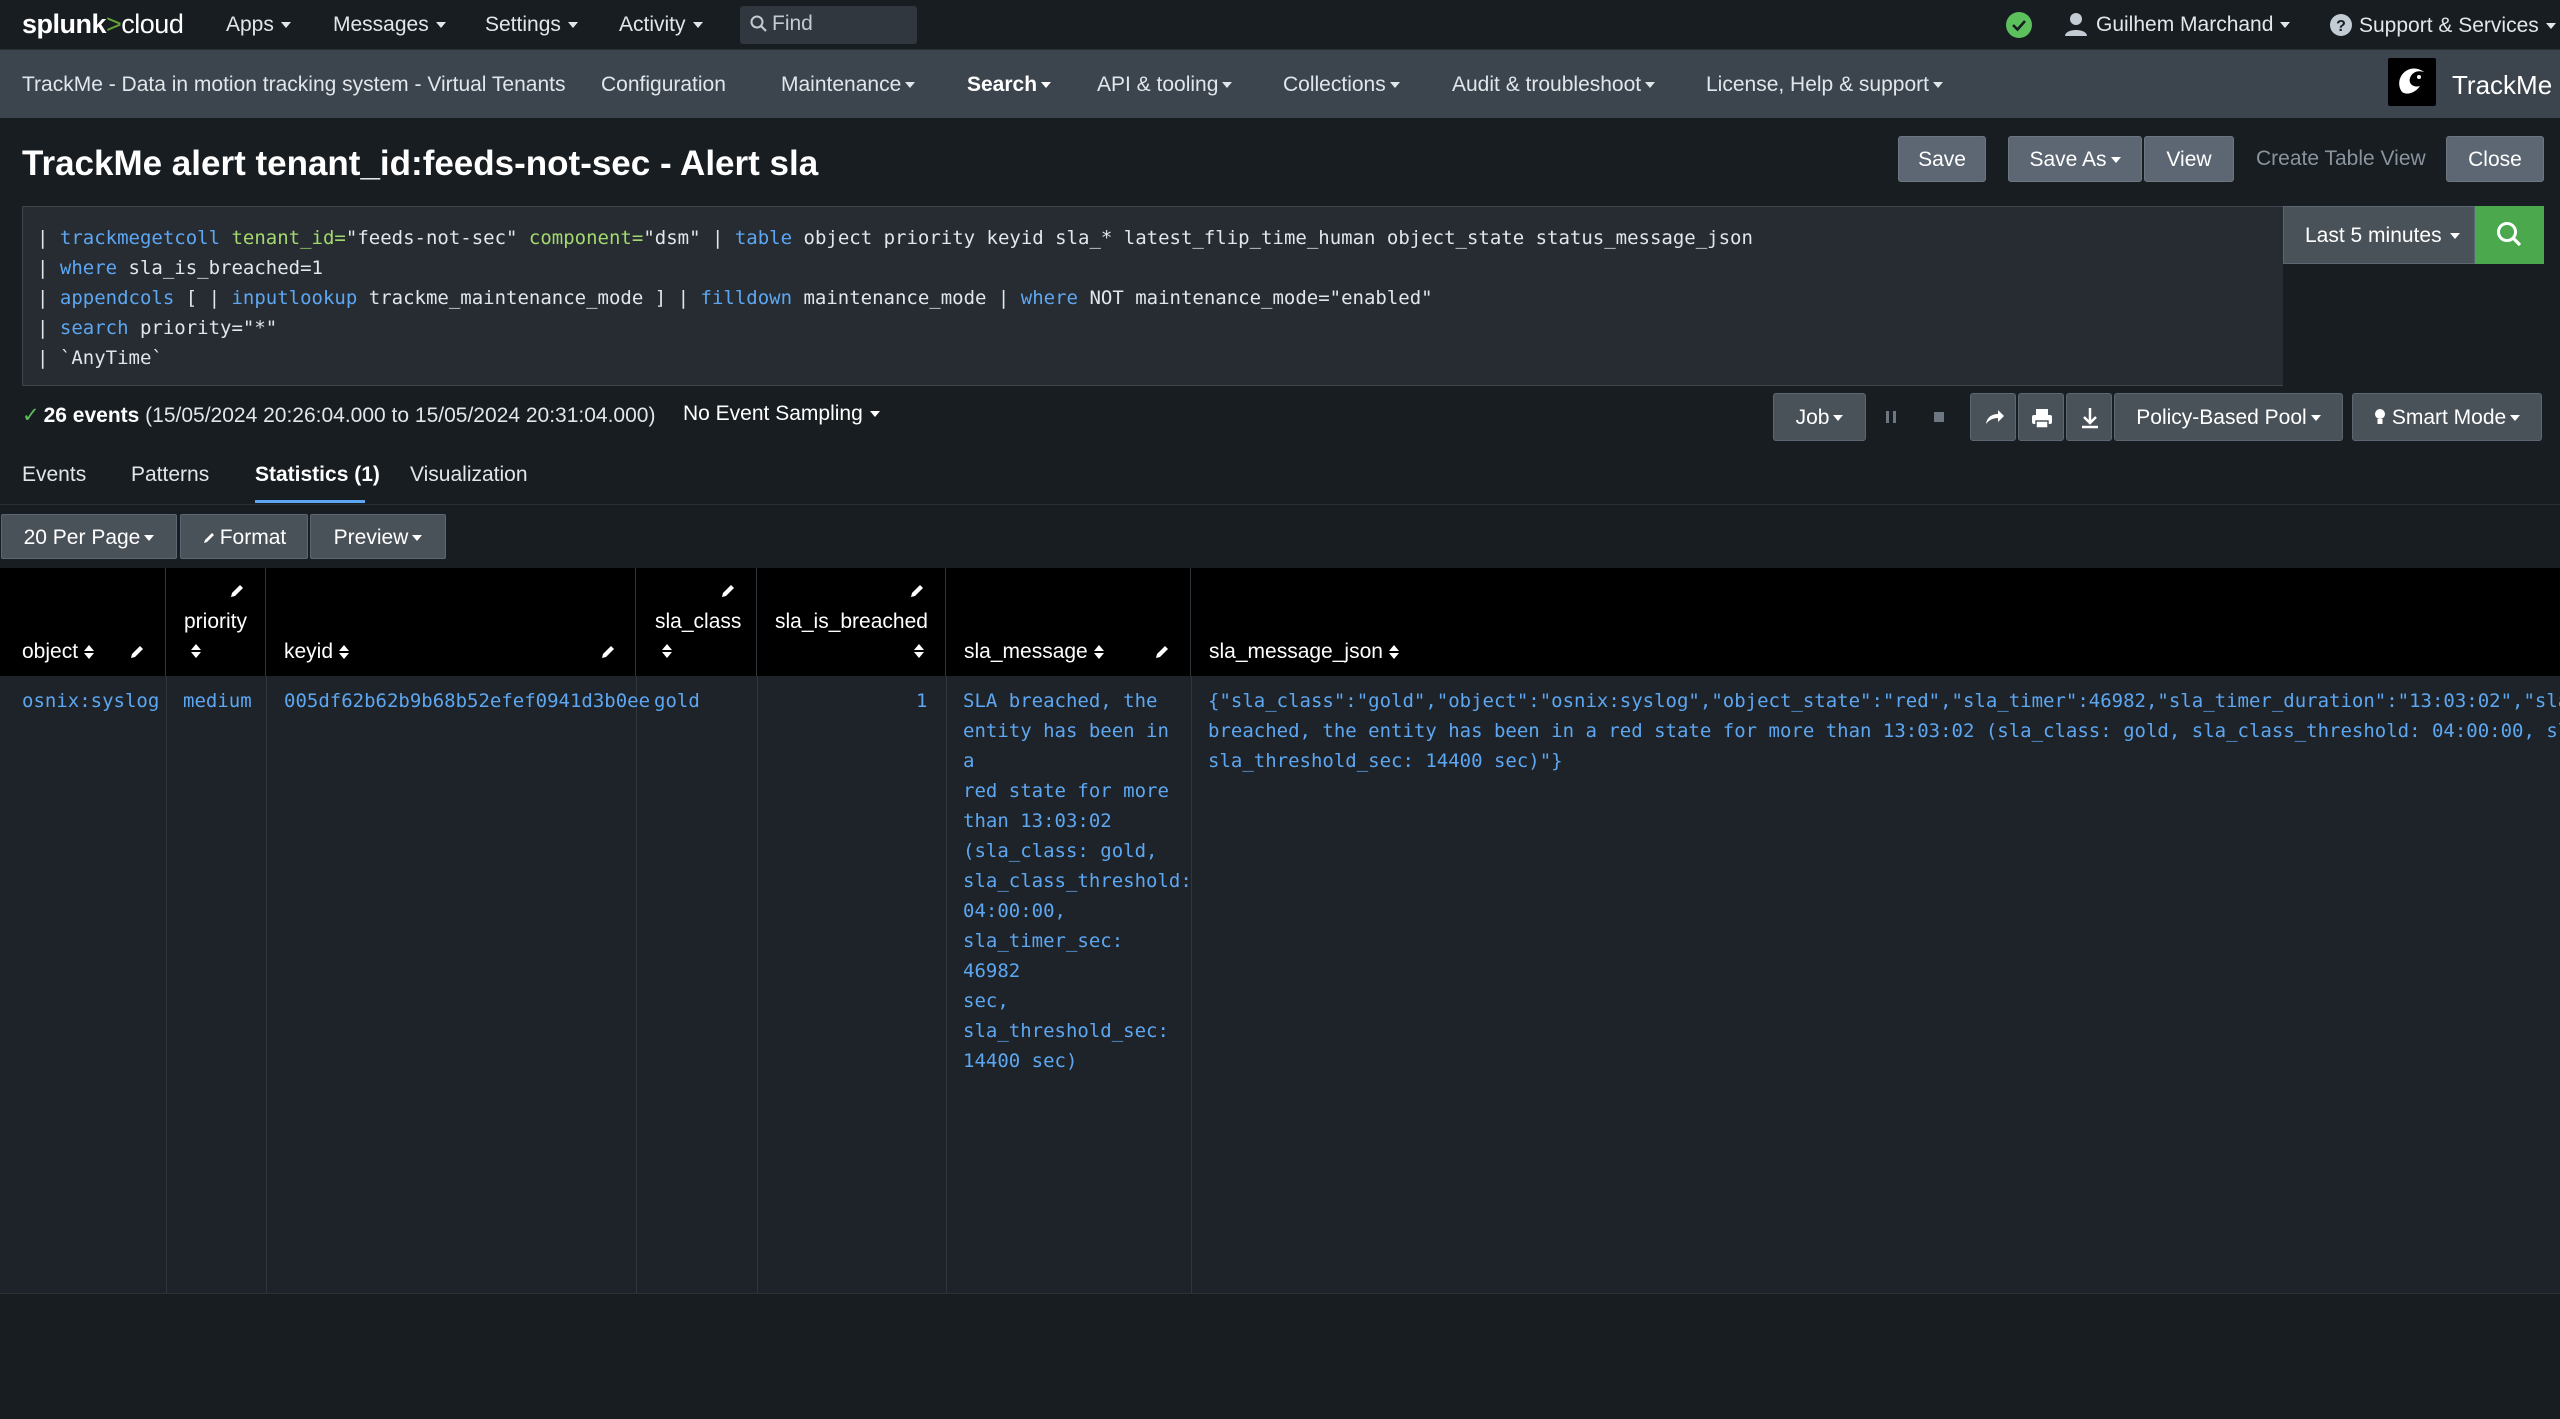 The image size is (2560, 1419). What do you see at coordinates (54, 475) in the screenshot?
I see `tab-events: Events` at bounding box center [54, 475].